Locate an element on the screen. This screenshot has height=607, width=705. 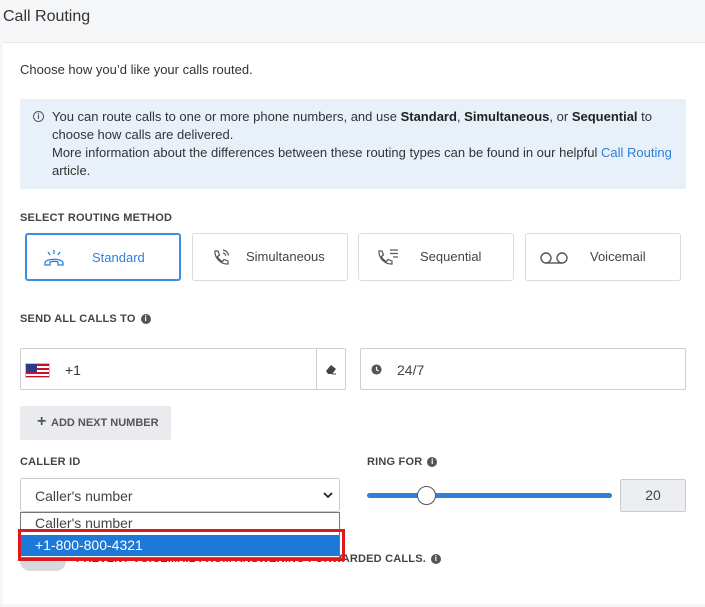
country-code: +1 is located at coordinates (73, 370).